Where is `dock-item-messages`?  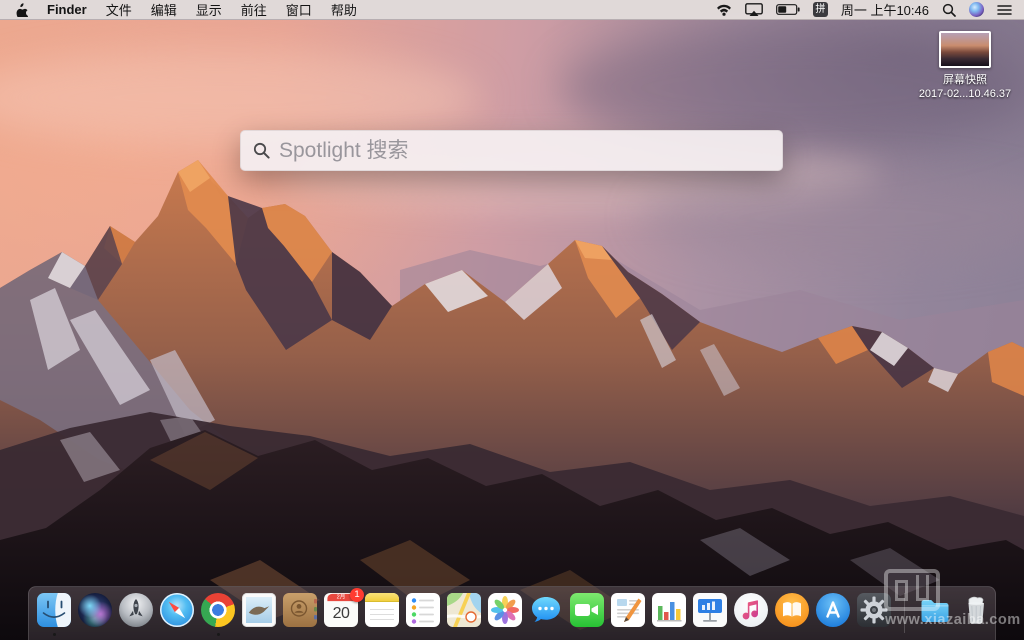
dock-item-messages is located at coordinates (546, 616).